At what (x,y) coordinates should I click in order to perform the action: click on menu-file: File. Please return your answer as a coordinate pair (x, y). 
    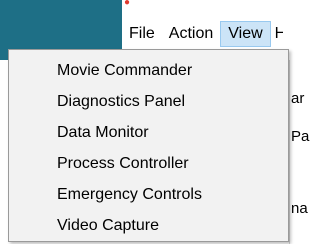
    Looking at the image, I should click on (142, 34).